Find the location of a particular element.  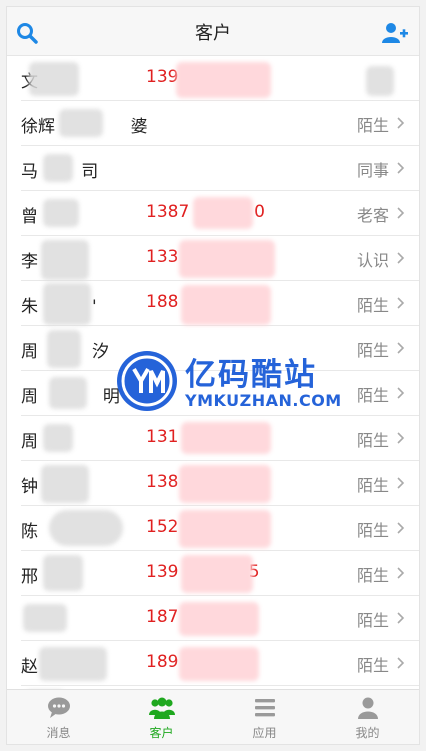

contact-name: 钟 is located at coordinates (29, 487).